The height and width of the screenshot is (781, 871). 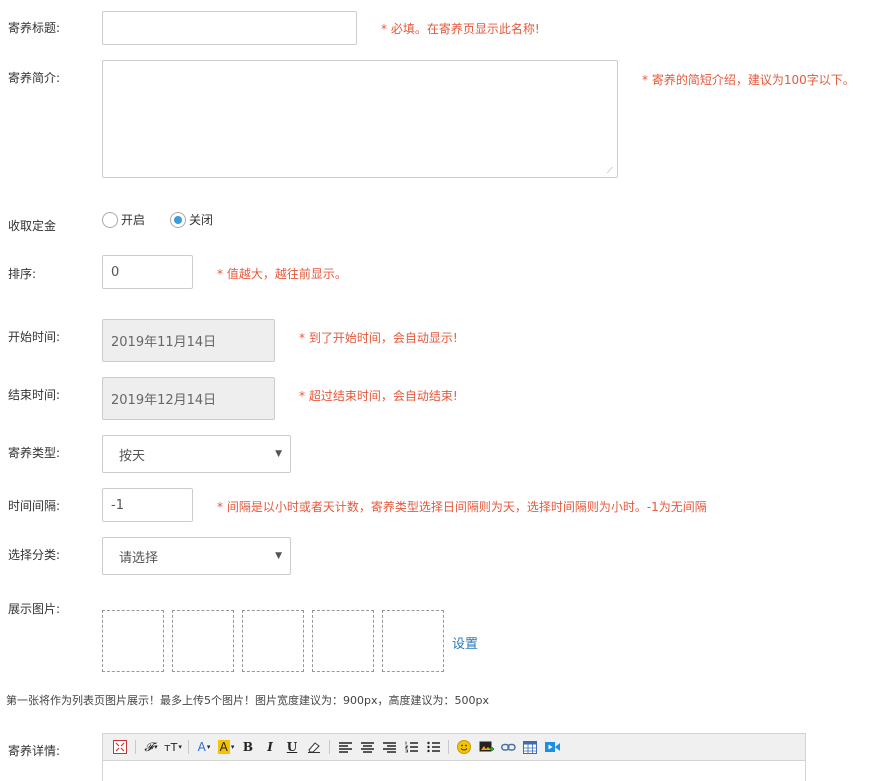 I want to click on align-left-icon, so click(x=345, y=747).